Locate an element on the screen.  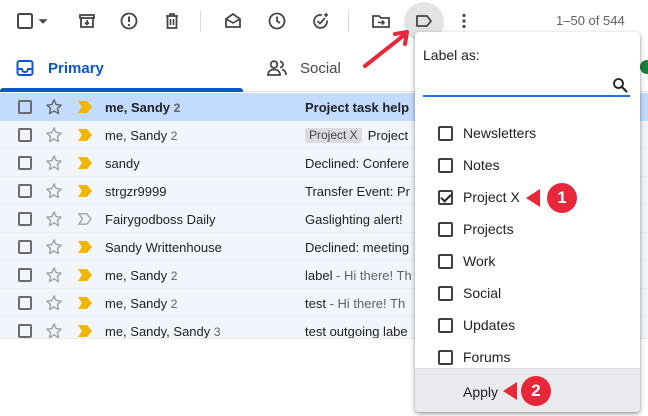
search-icon is located at coordinates (620, 85).